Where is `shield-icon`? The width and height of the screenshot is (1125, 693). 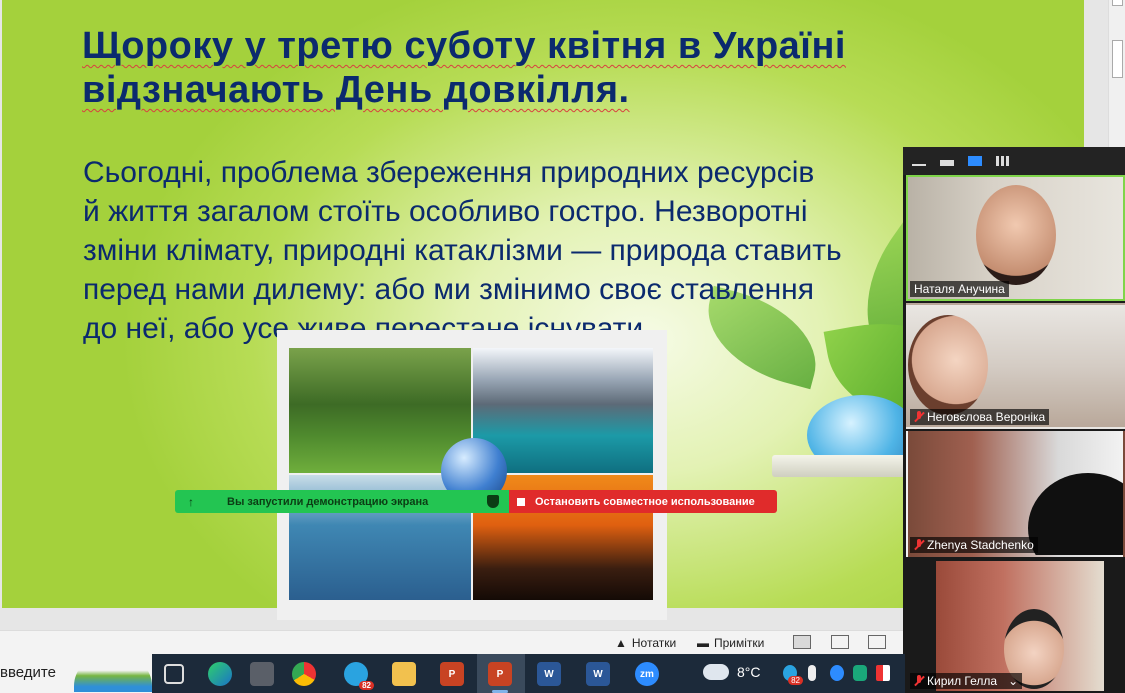 shield-icon is located at coordinates (493, 501).